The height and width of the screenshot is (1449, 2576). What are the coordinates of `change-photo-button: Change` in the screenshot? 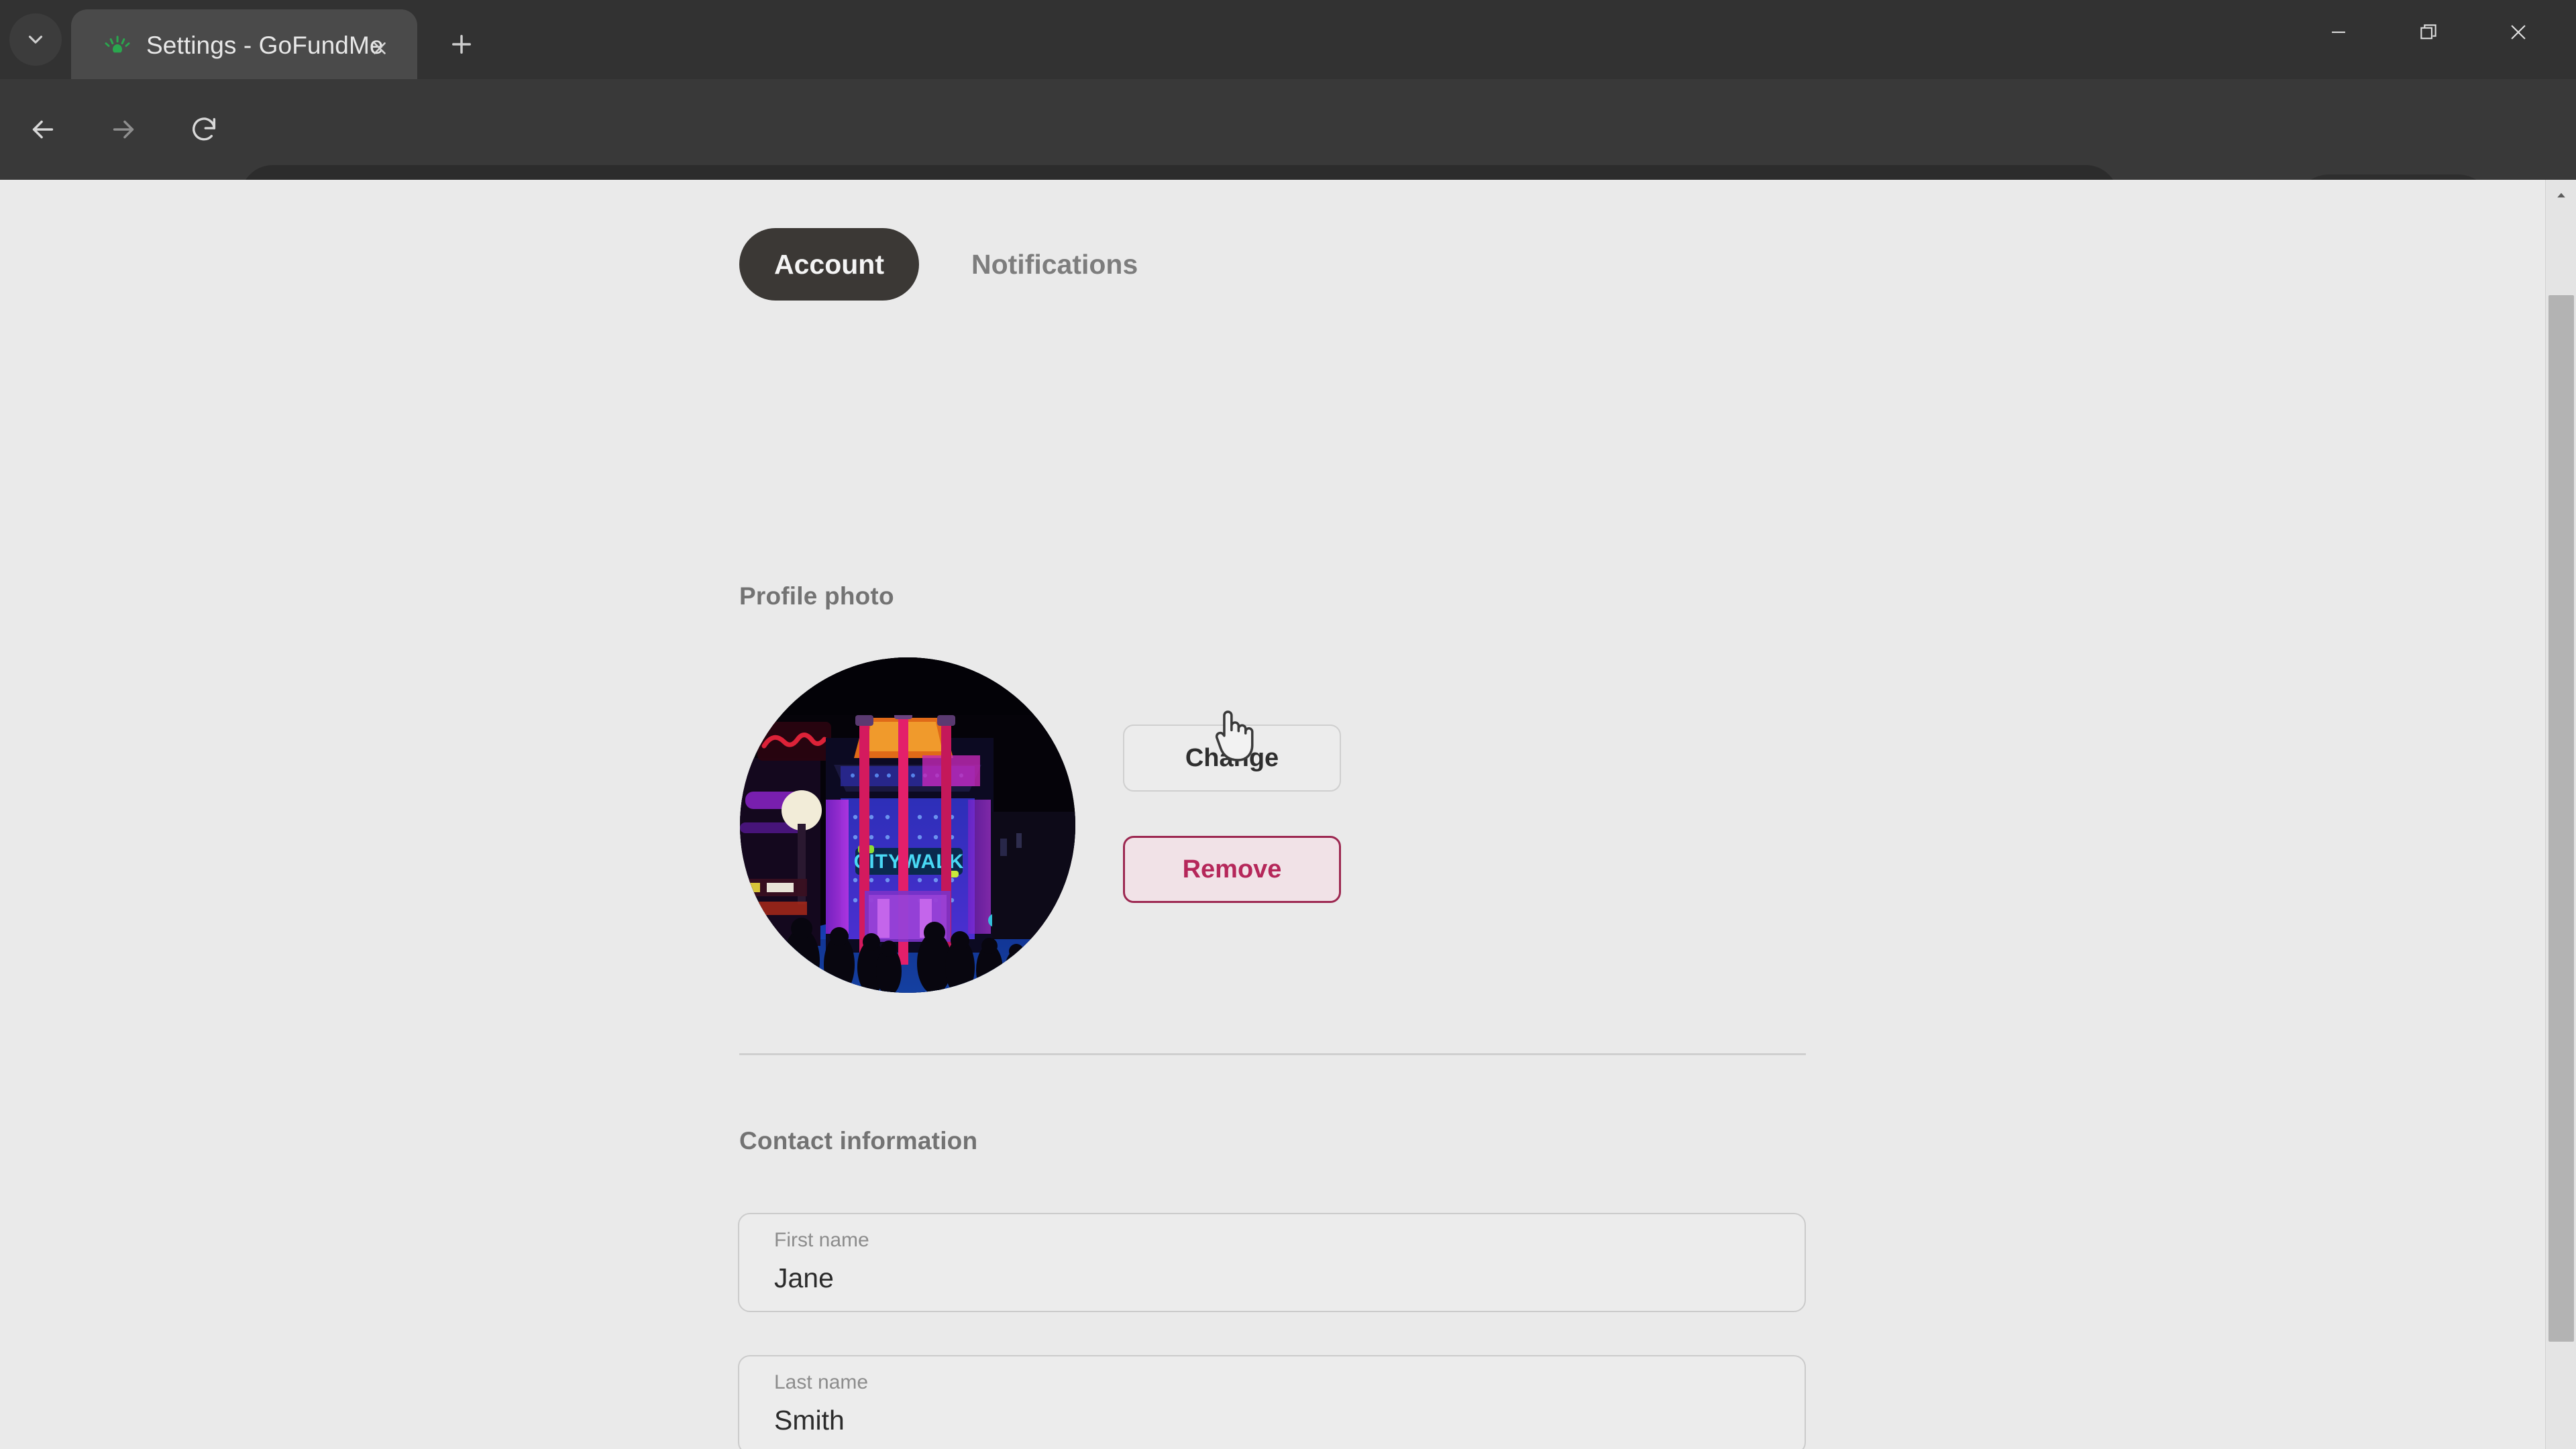 It's located at (1232, 758).